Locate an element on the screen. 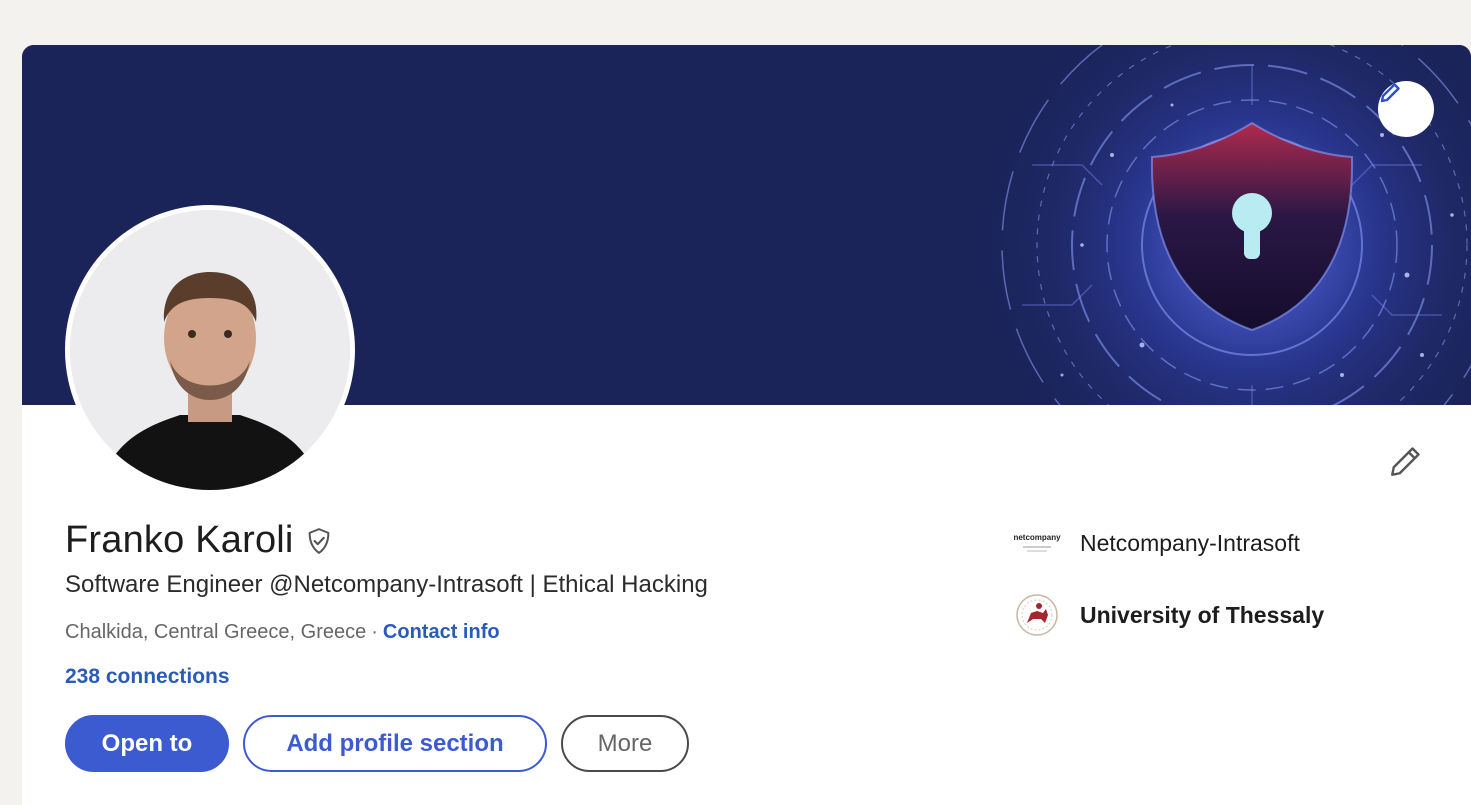 The image size is (1471, 805). edit-intro-button is located at coordinates (1405, 462).